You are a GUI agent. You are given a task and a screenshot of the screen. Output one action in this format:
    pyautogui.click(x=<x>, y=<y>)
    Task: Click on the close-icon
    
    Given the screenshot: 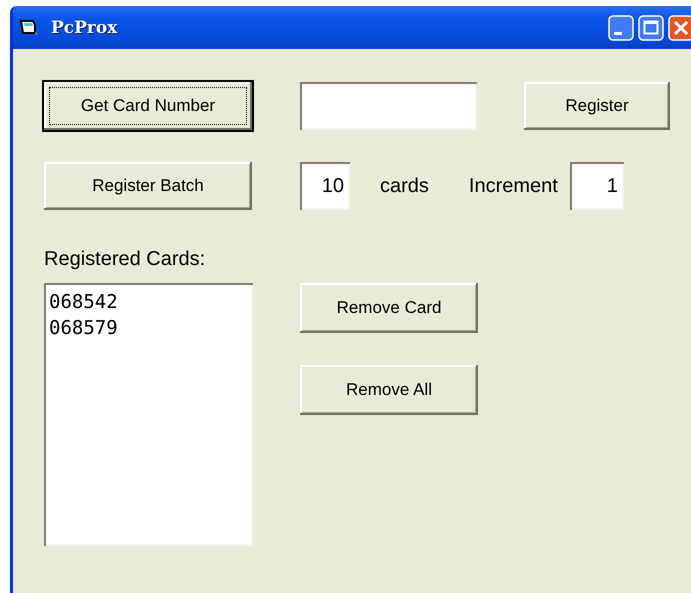 What is the action you would take?
    pyautogui.click(x=679, y=27)
    